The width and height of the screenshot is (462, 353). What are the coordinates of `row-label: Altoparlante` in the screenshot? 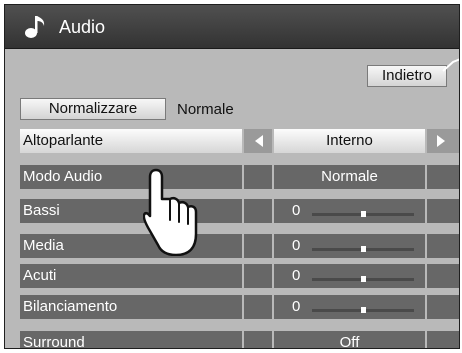 It's located at (131, 141).